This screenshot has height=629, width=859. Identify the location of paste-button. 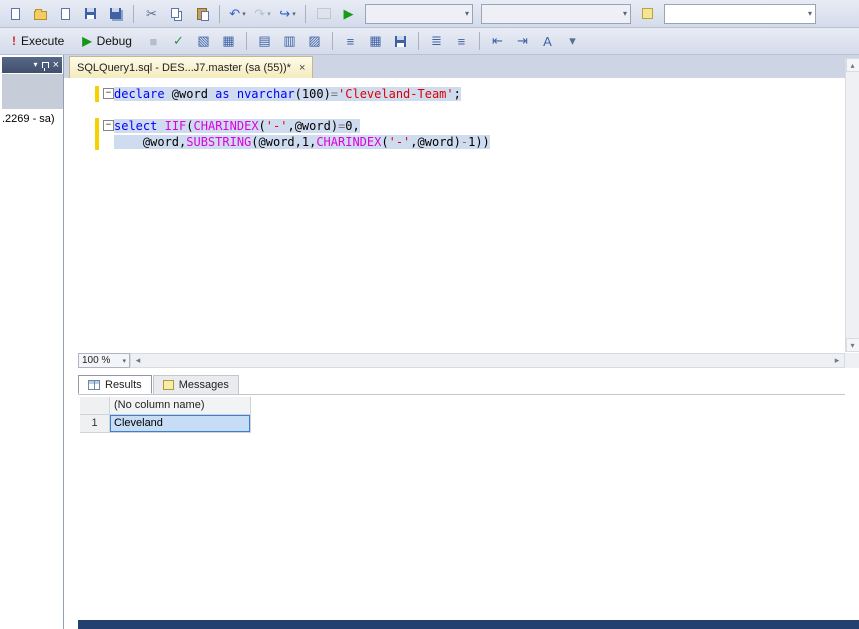
(201, 14).